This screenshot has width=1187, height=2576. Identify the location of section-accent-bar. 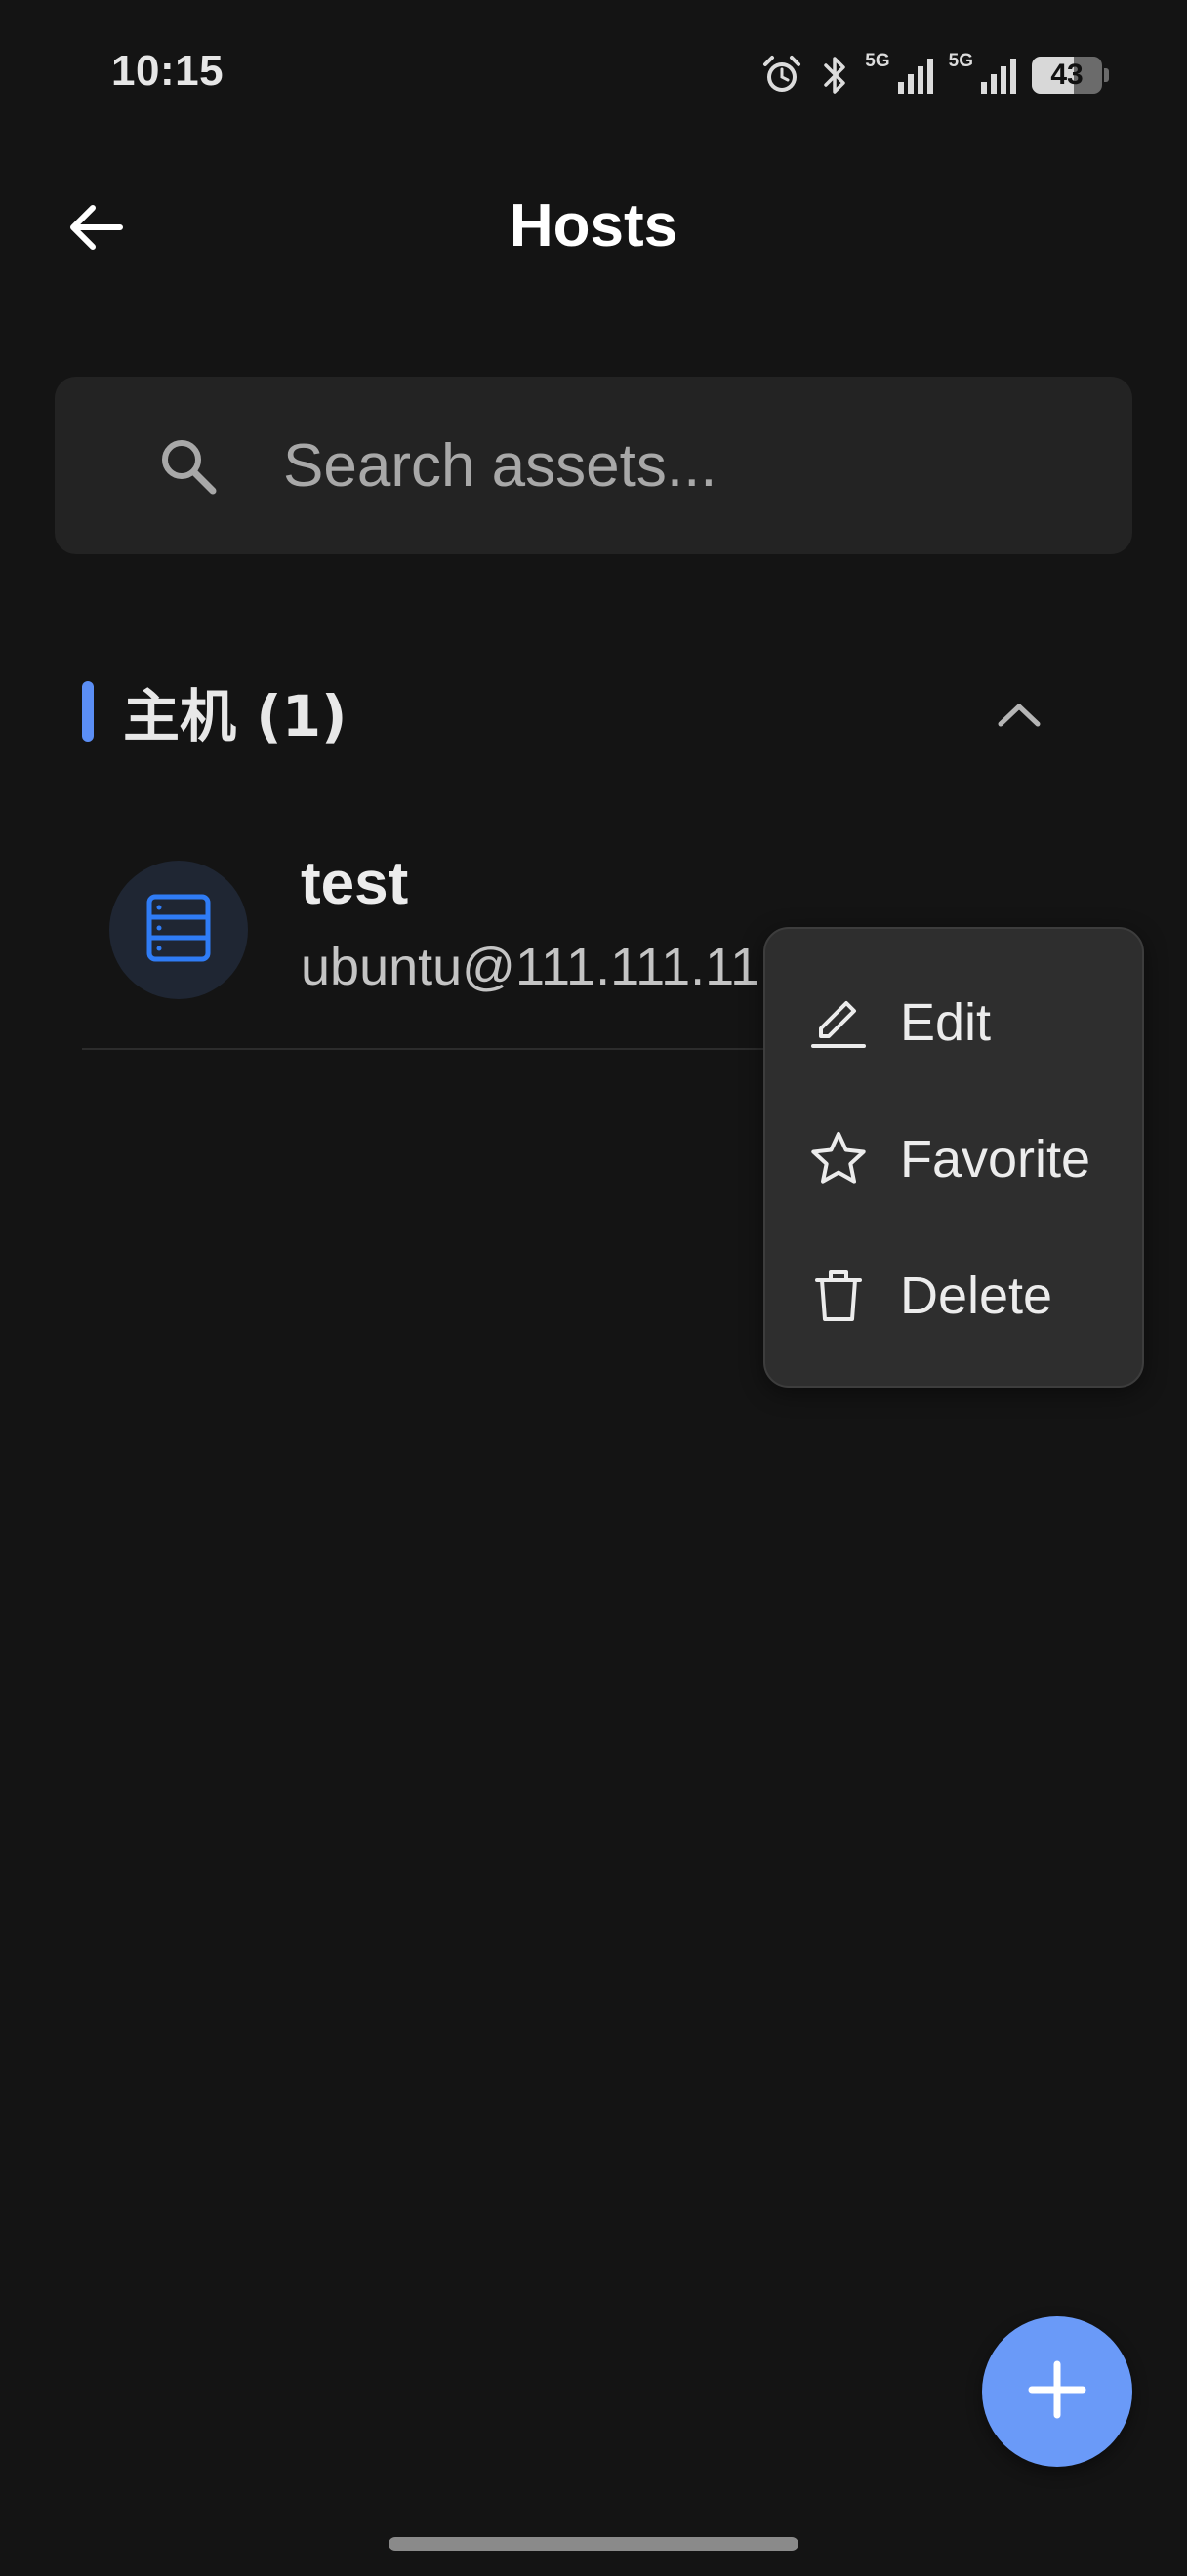
(88, 711).